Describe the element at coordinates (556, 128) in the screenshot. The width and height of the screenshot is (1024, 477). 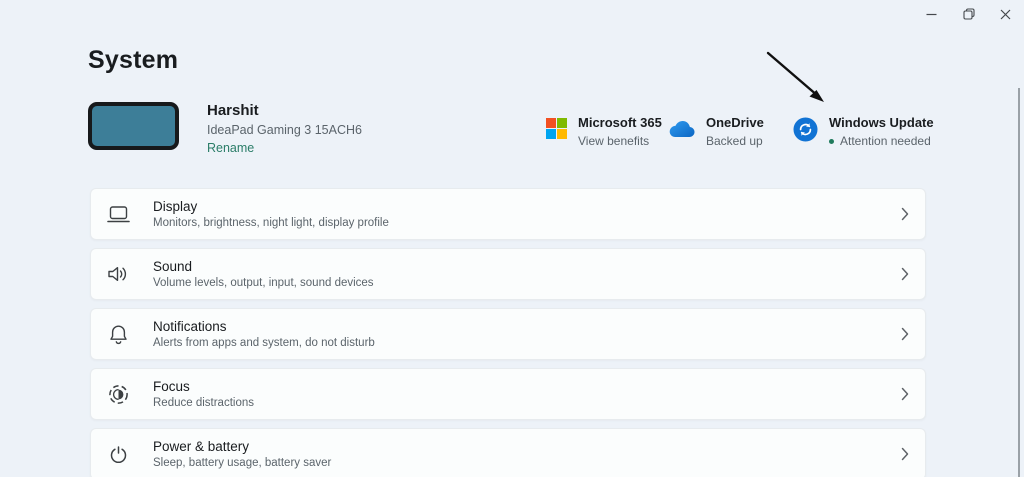
I see `microsoft-logo-icon` at that location.